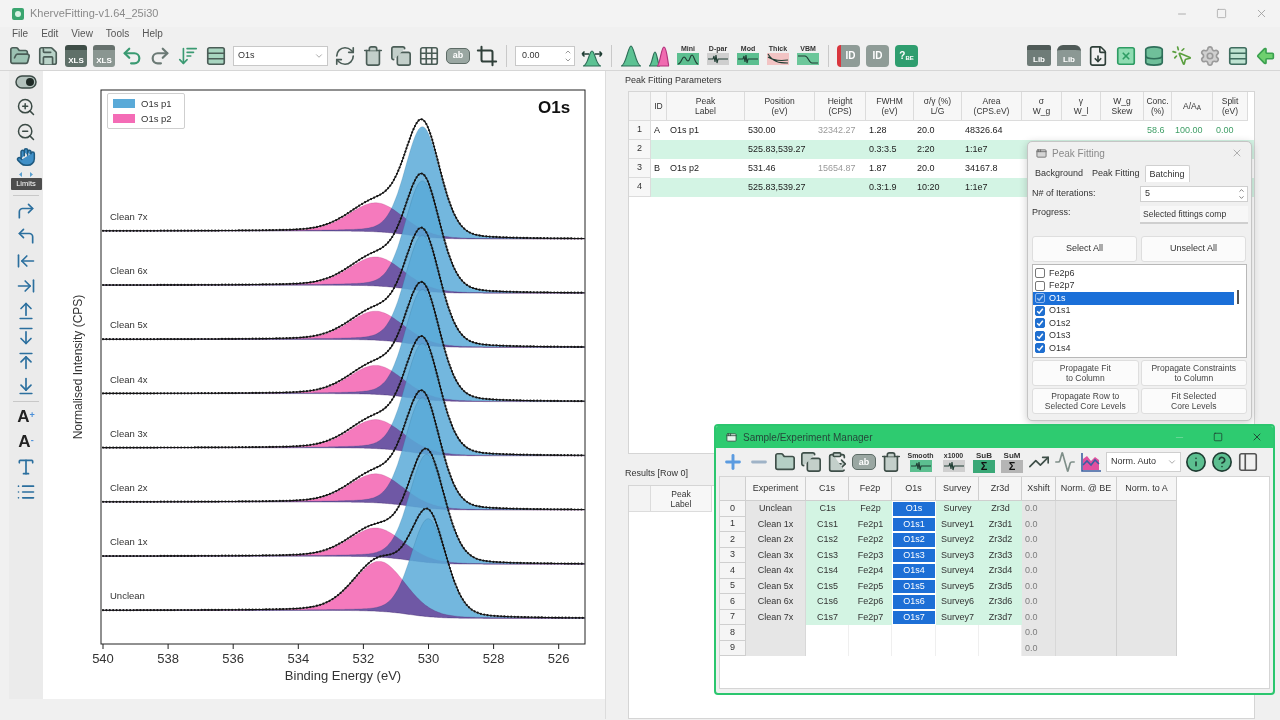 The width and height of the screenshot is (1280, 720). What do you see at coordinates (1031, 617) in the screenshot?
I see `table-cell-text: 0.0` at bounding box center [1031, 617].